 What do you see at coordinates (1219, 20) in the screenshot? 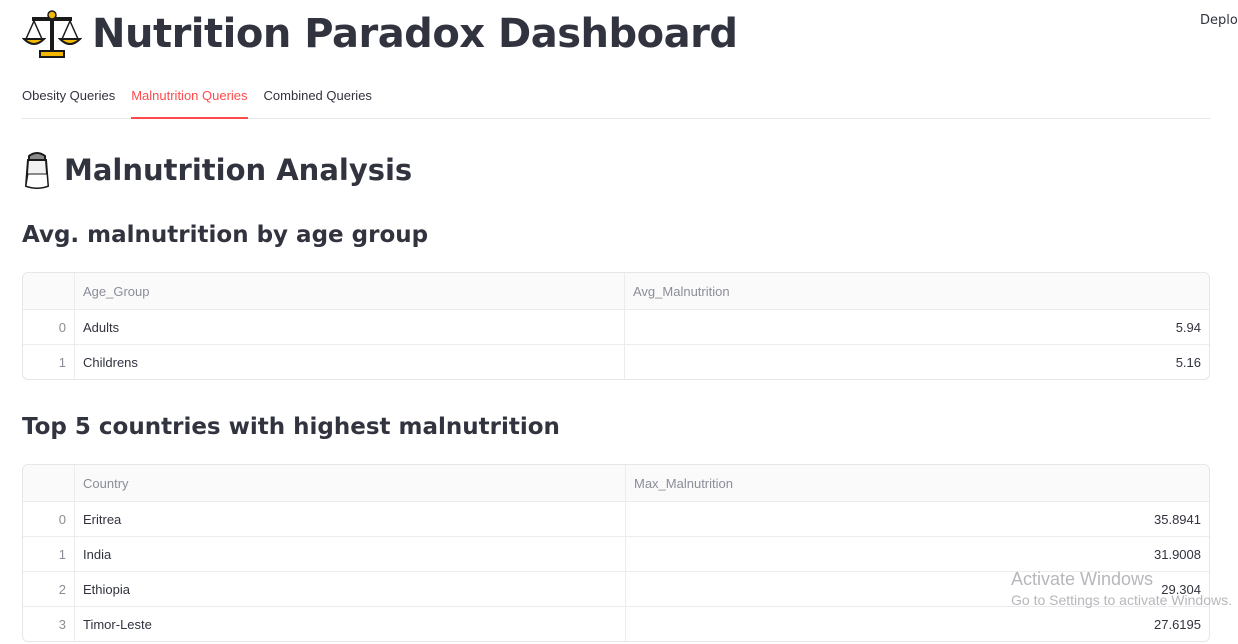
I see `deploy-button: Deploy` at bounding box center [1219, 20].